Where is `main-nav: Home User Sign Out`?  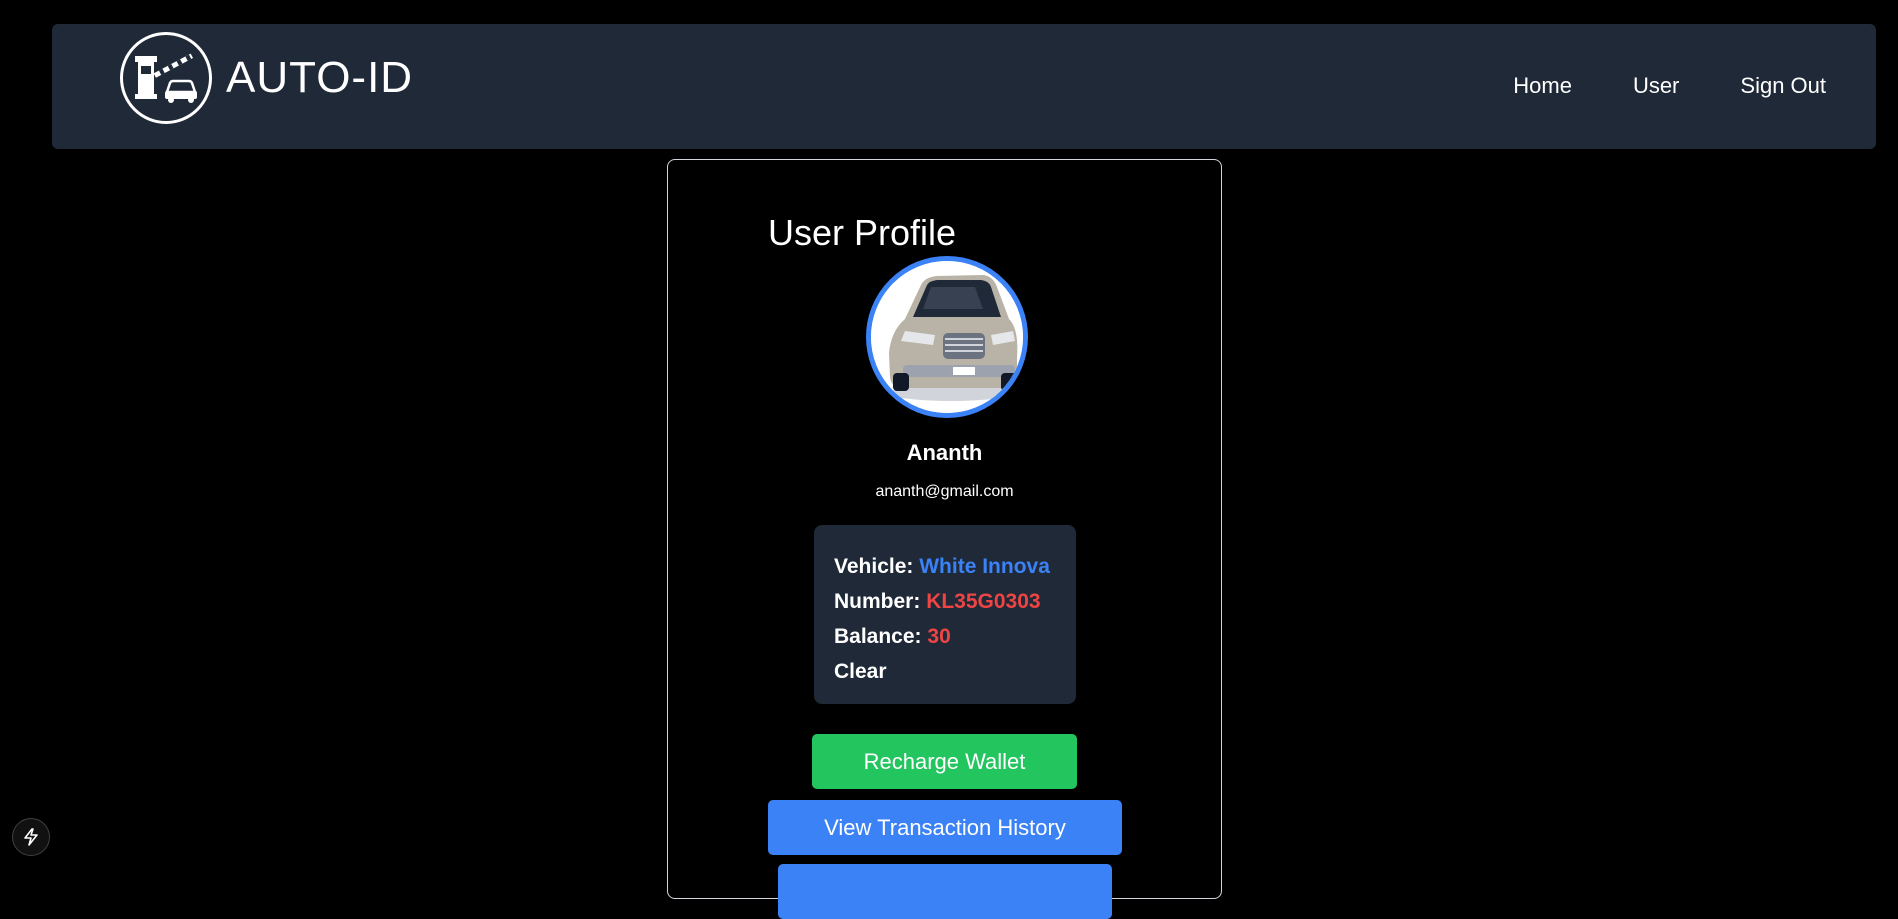
main-nav: Home User Sign Out is located at coordinates (1639, 86).